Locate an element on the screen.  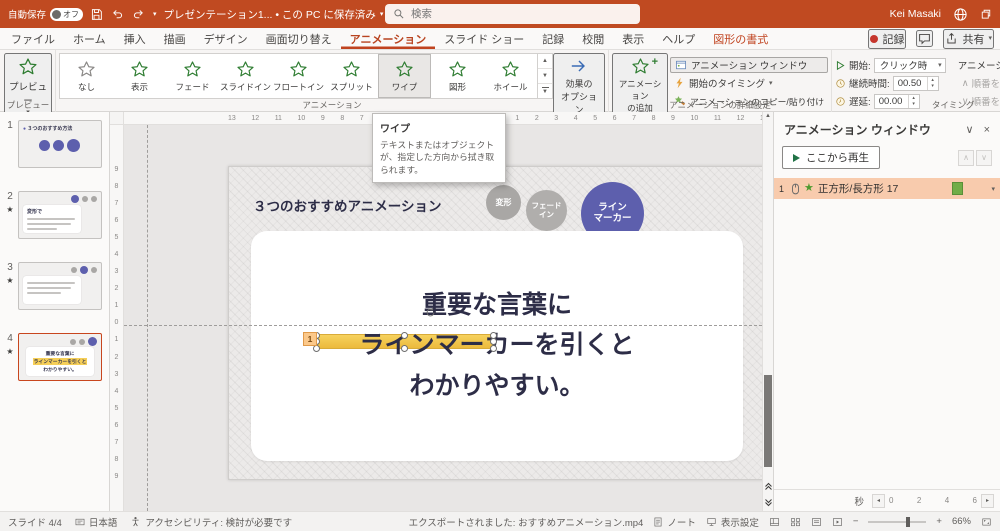
redo-icon is located at coordinates (138, 14).